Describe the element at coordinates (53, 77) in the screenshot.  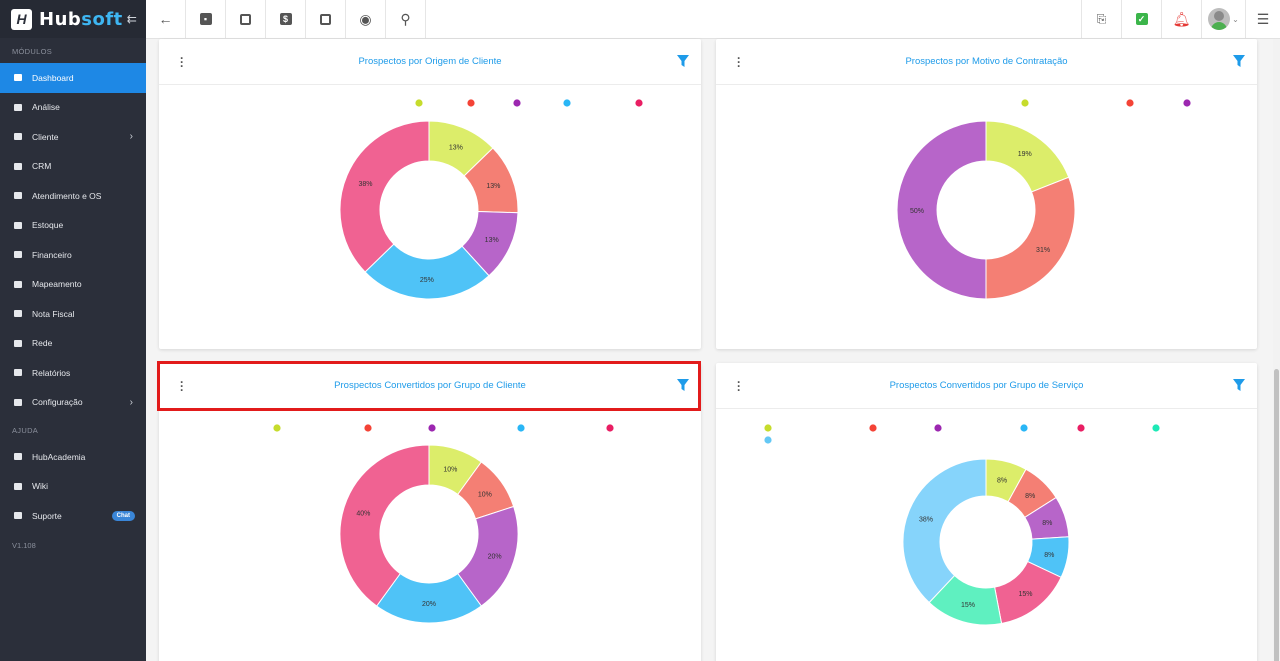
I see `sidebar-item-label: Dashboard` at that location.